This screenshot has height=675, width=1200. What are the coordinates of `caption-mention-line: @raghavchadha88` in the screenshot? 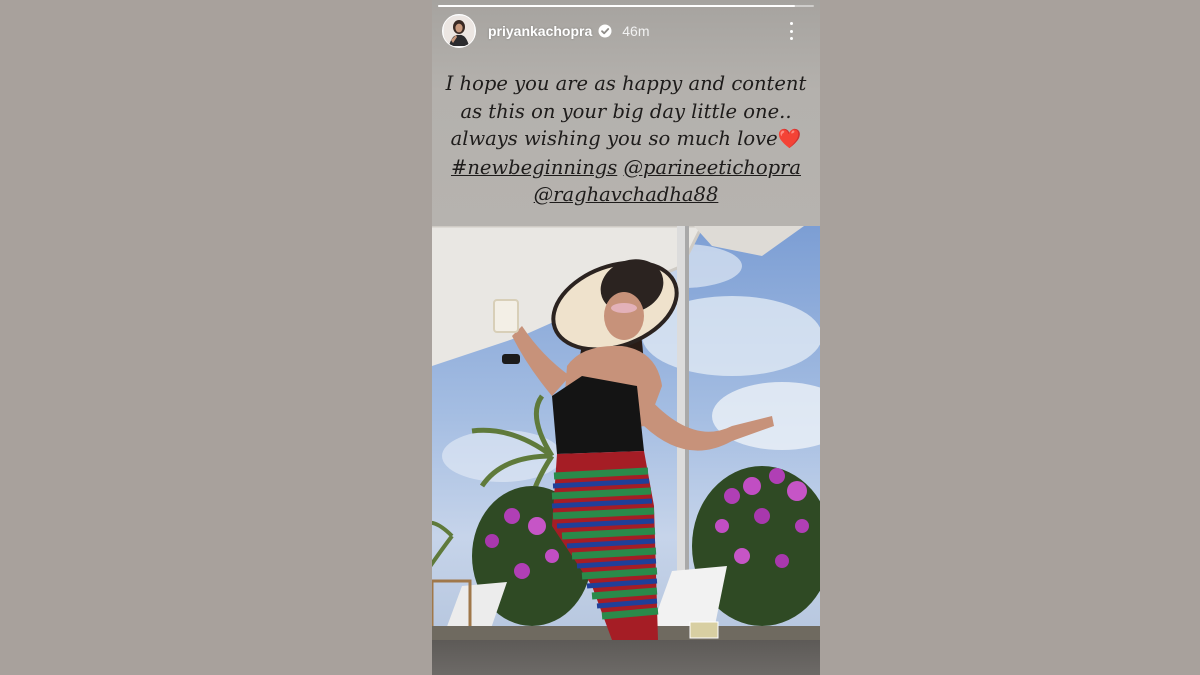 It's located at (626, 195).